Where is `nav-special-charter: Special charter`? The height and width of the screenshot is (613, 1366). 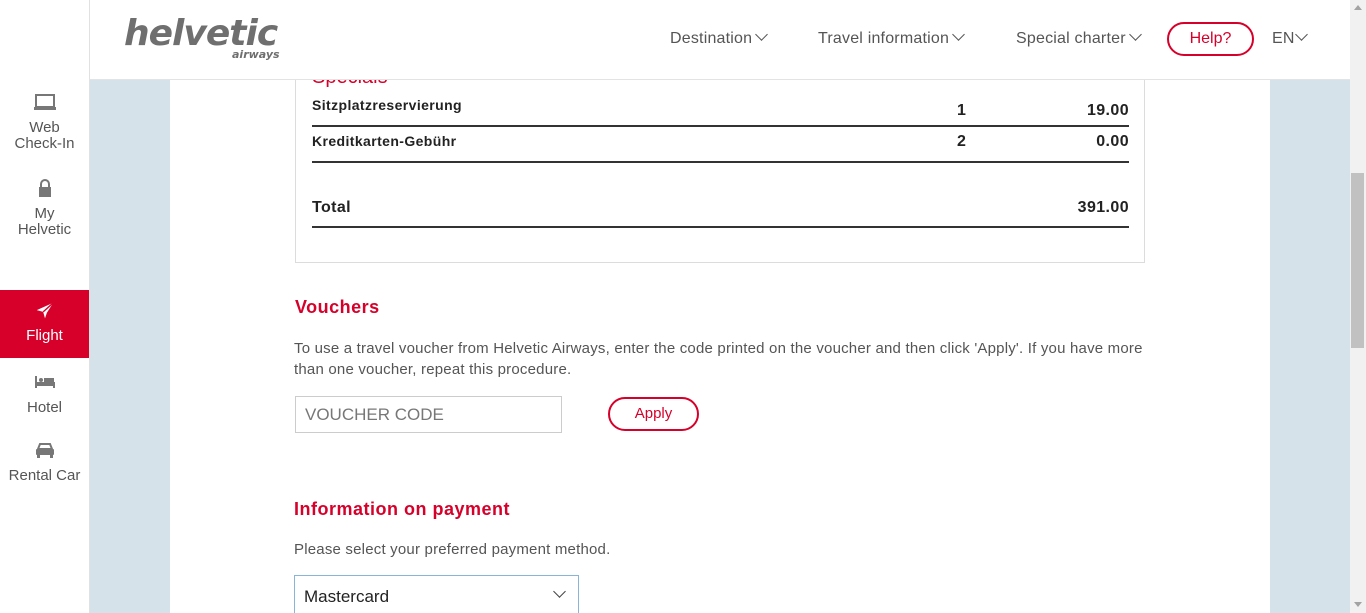 nav-special-charter: Special charter is located at coordinates (1079, 38).